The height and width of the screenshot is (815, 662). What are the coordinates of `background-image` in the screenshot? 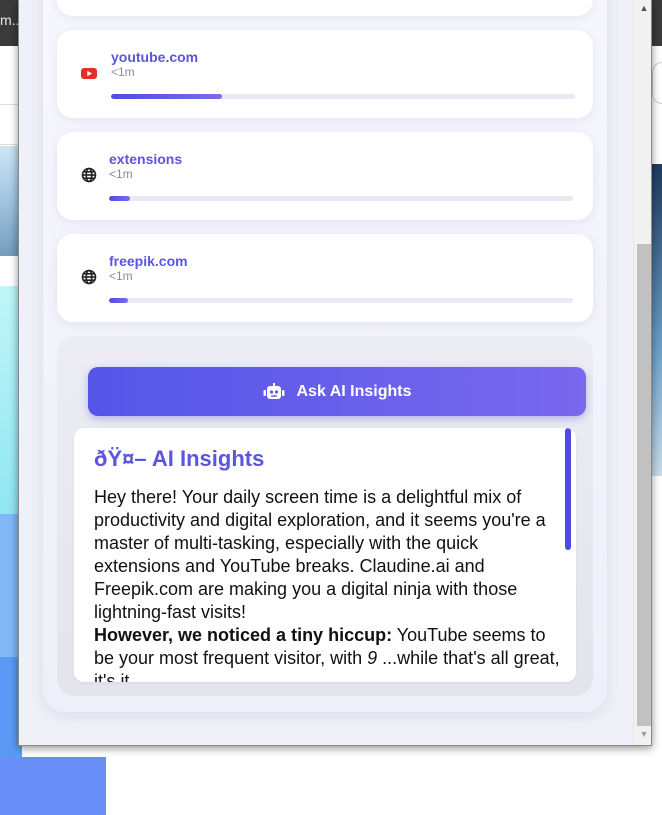 It's located at (657, 320).